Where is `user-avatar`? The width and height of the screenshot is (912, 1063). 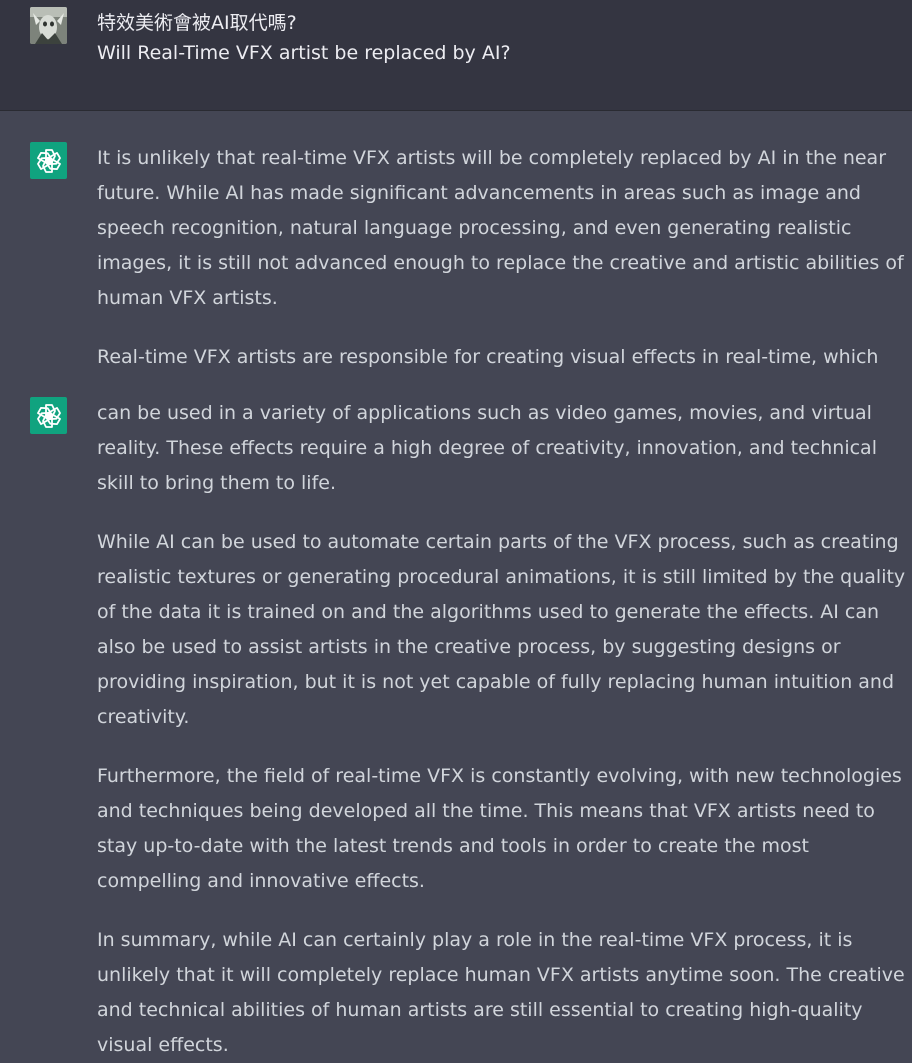 user-avatar is located at coordinates (48, 25).